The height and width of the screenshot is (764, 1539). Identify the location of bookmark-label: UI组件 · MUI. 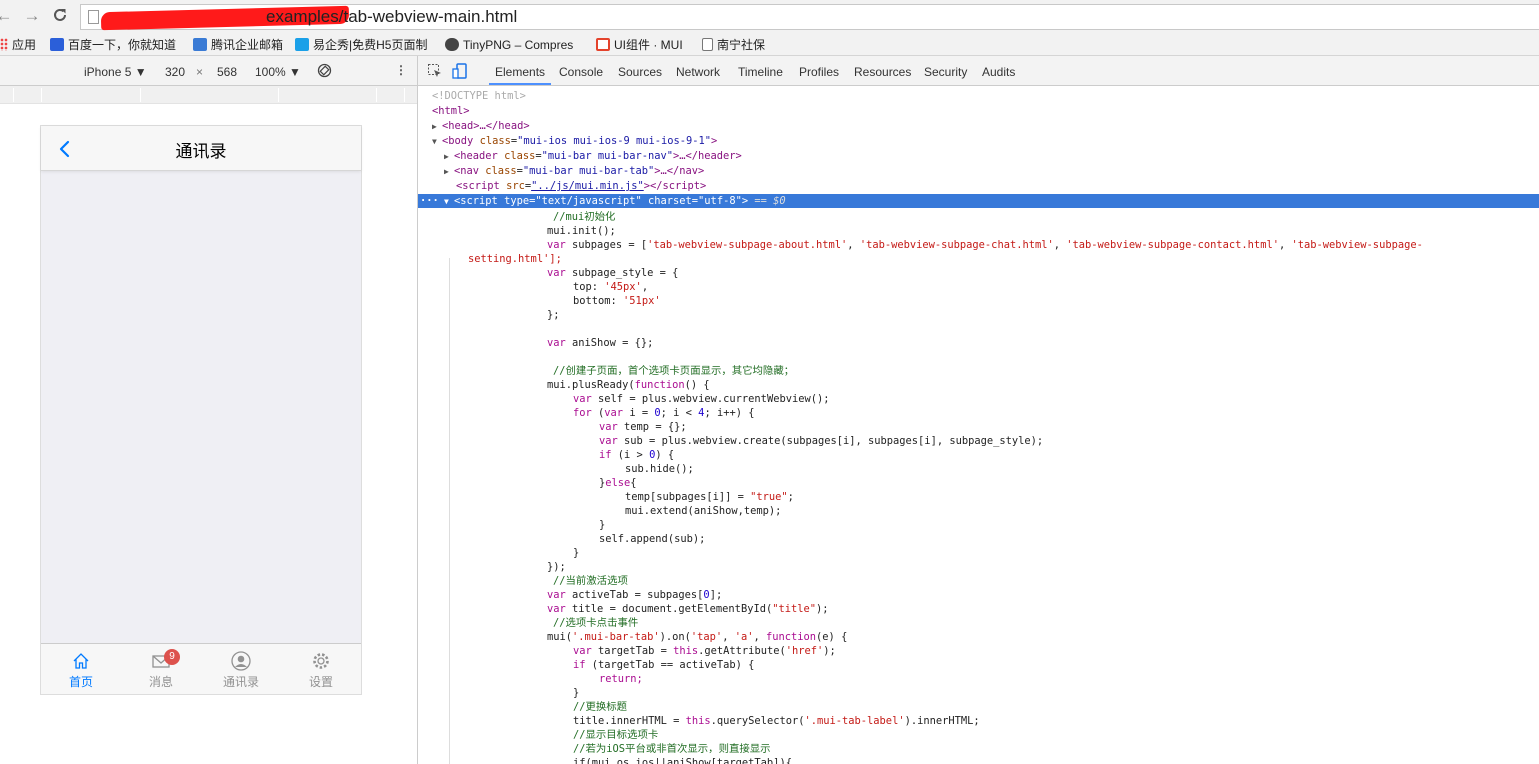
(648, 45).